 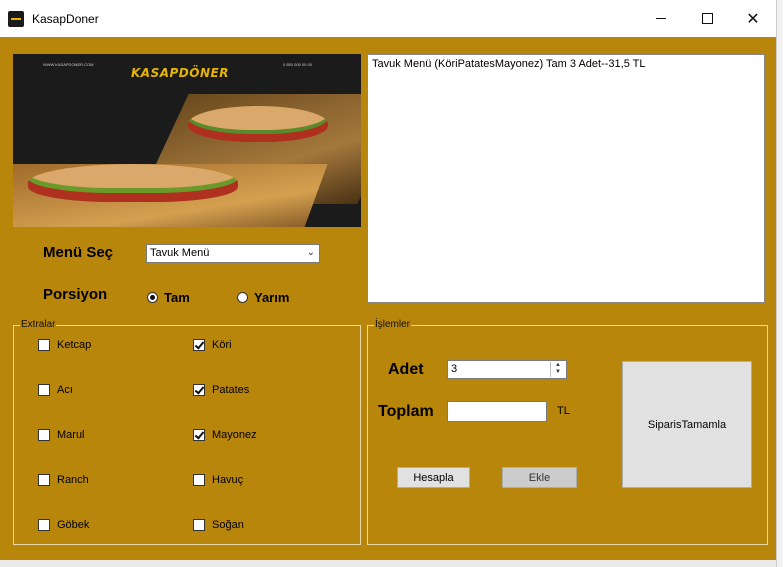 What do you see at coordinates (78, 252) in the screenshot?
I see `menu-select-label: Menü Seç` at bounding box center [78, 252].